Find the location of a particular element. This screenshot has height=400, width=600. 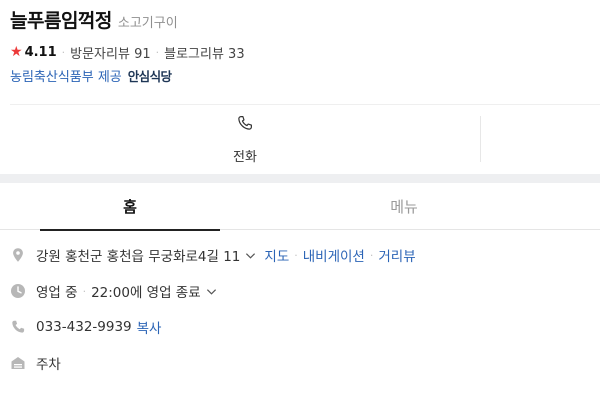

map-link: 지도 is located at coordinates (276, 255).